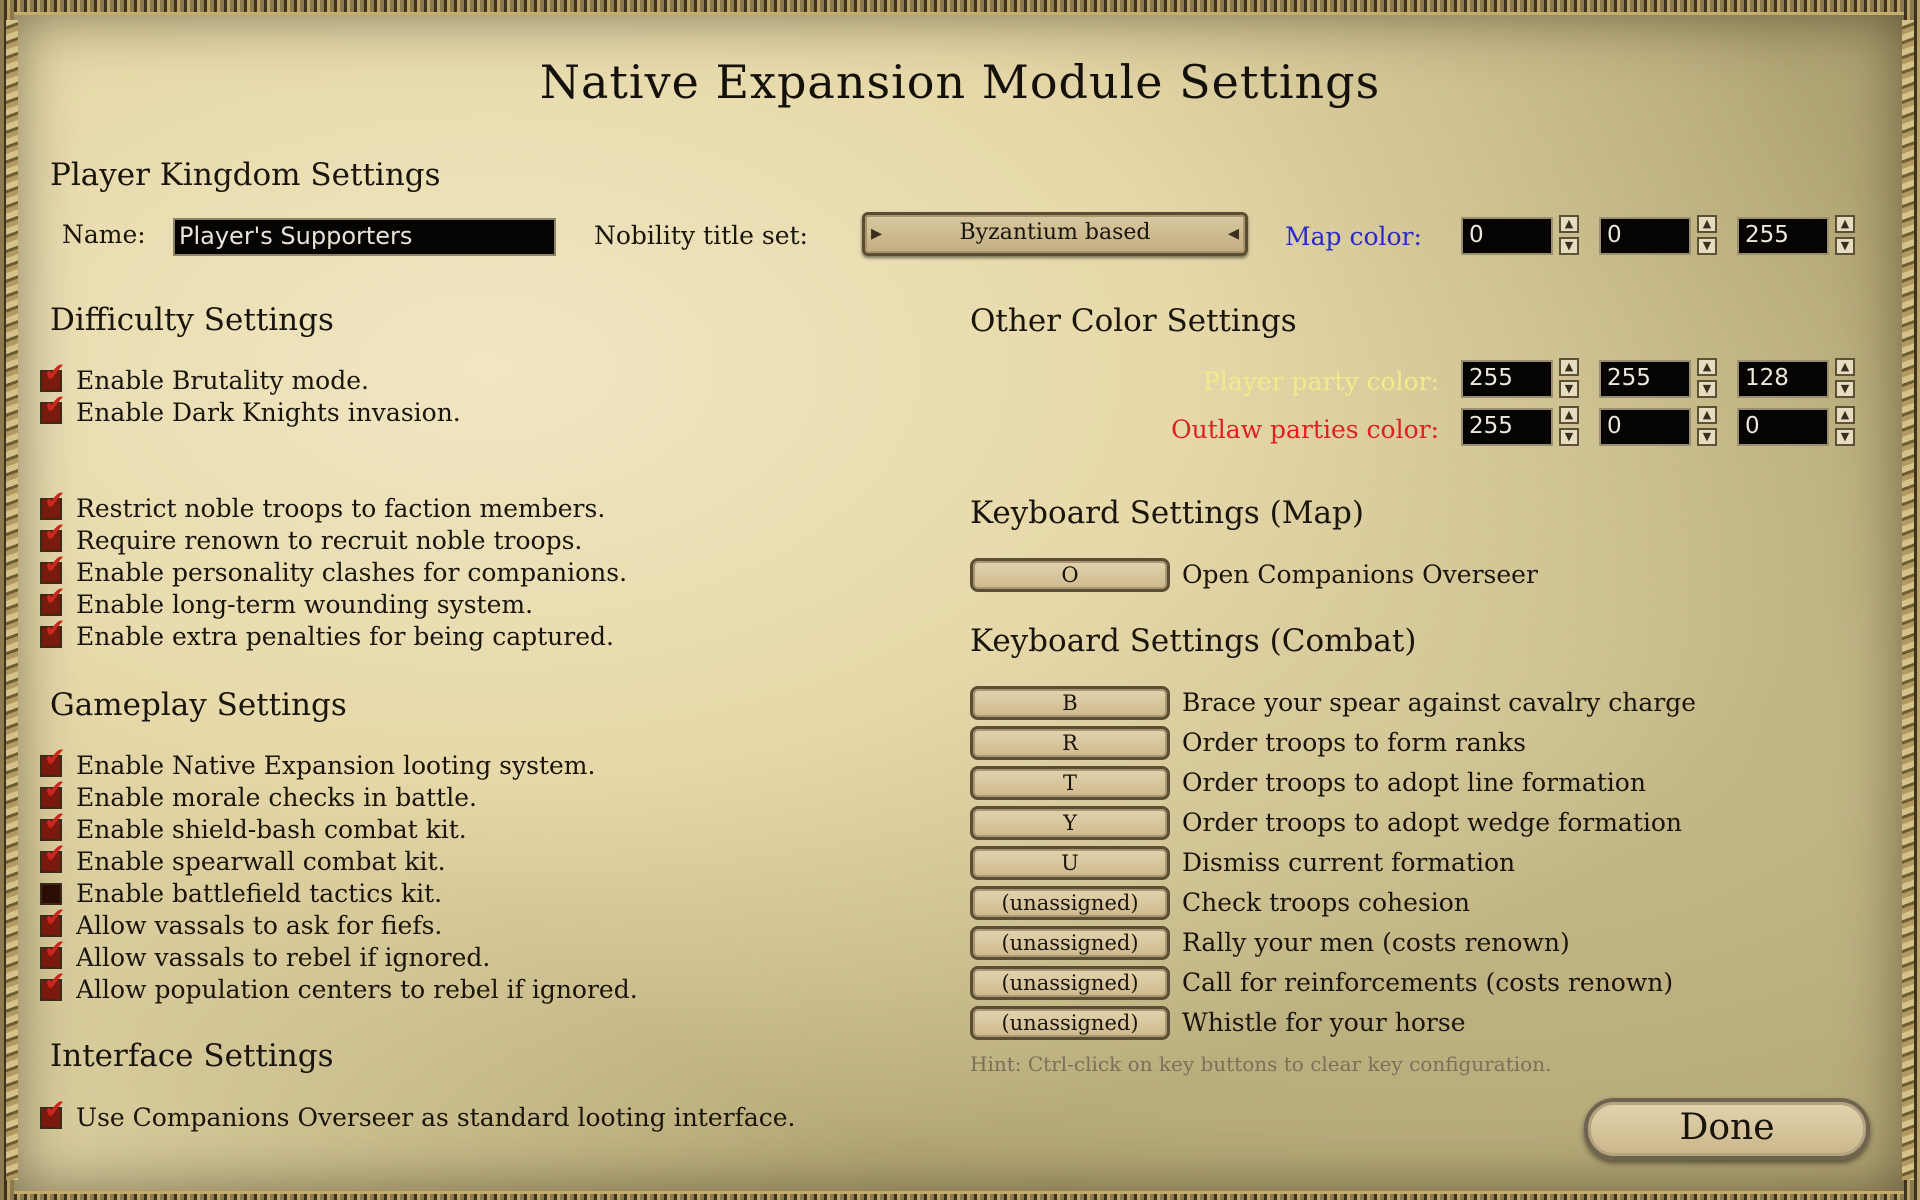 The height and width of the screenshot is (1200, 1920). Describe the element at coordinates (1133, 321) in the screenshot. I see `other-color-heading: Other Color Settings` at that location.